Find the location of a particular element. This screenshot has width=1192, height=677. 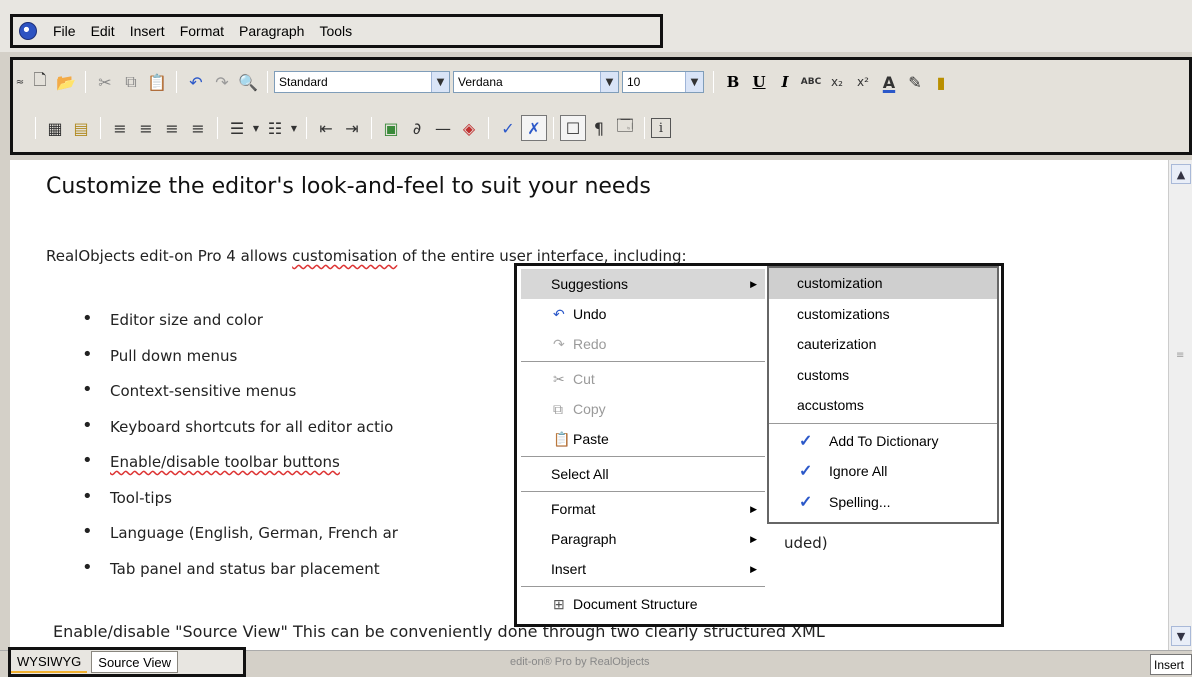

menu-insert: Insert is located at coordinates (147, 31).